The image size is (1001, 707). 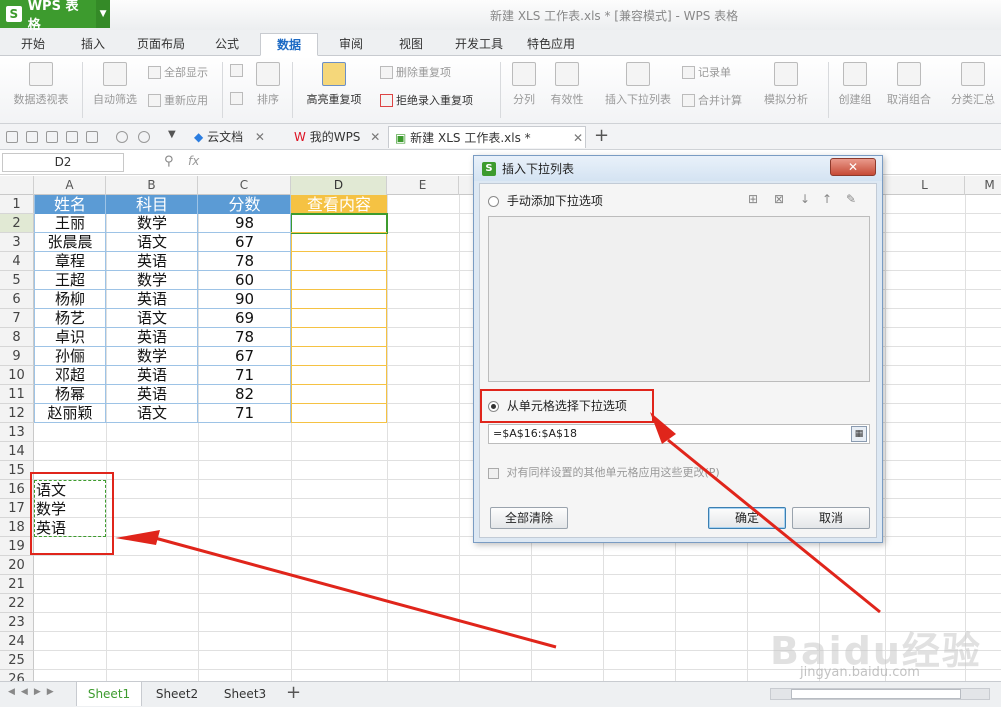 I want to click on sheet-tab-2: Sheet2, so click(x=177, y=694).